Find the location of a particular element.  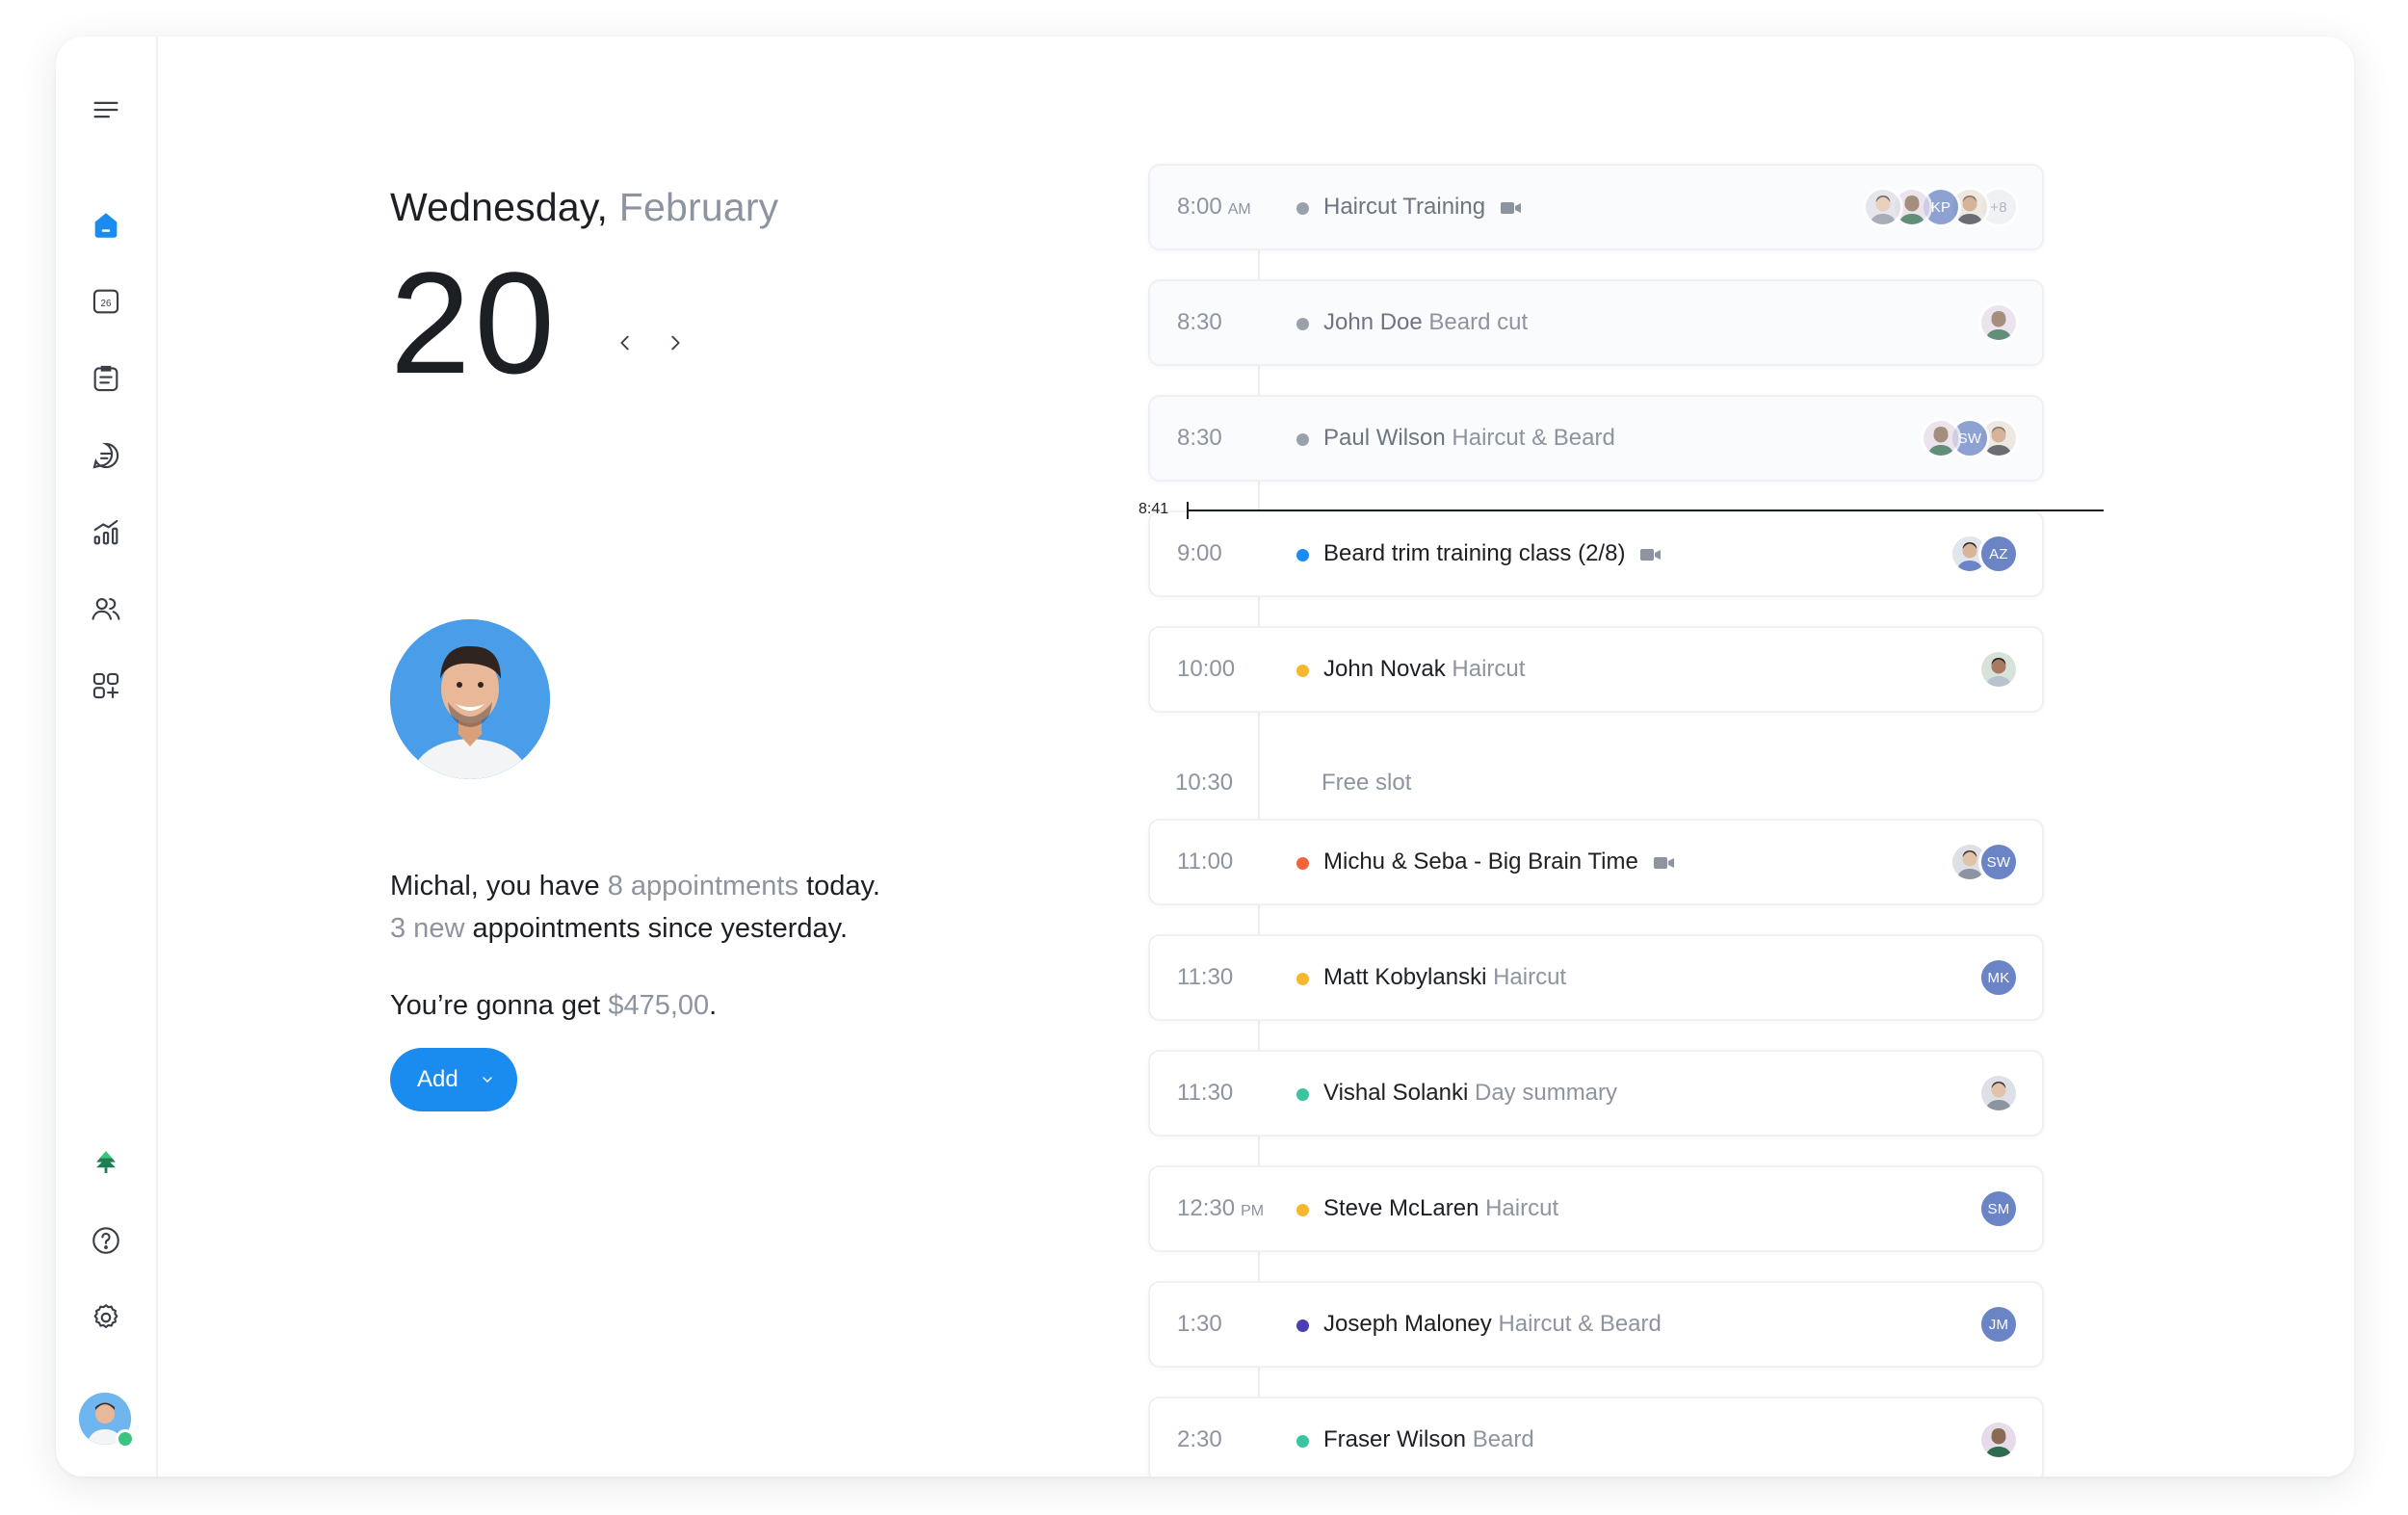

apps-icon is located at coordinates (106, 686).